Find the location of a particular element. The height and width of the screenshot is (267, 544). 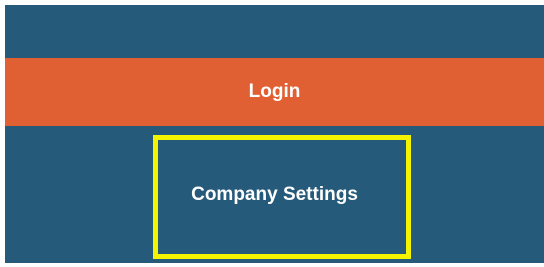

company-settings-label: Company Settings is located at coordinates (274, 194).